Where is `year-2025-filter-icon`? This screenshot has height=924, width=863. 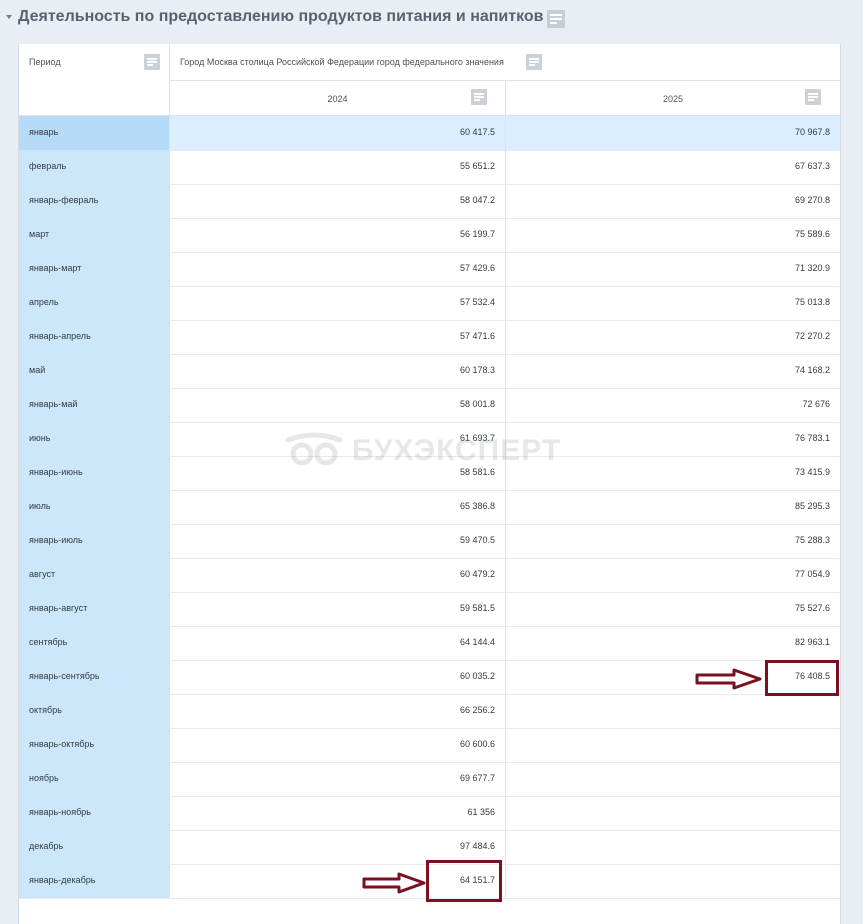
year-2025-filter-icon is located at coordinates (813, 97).